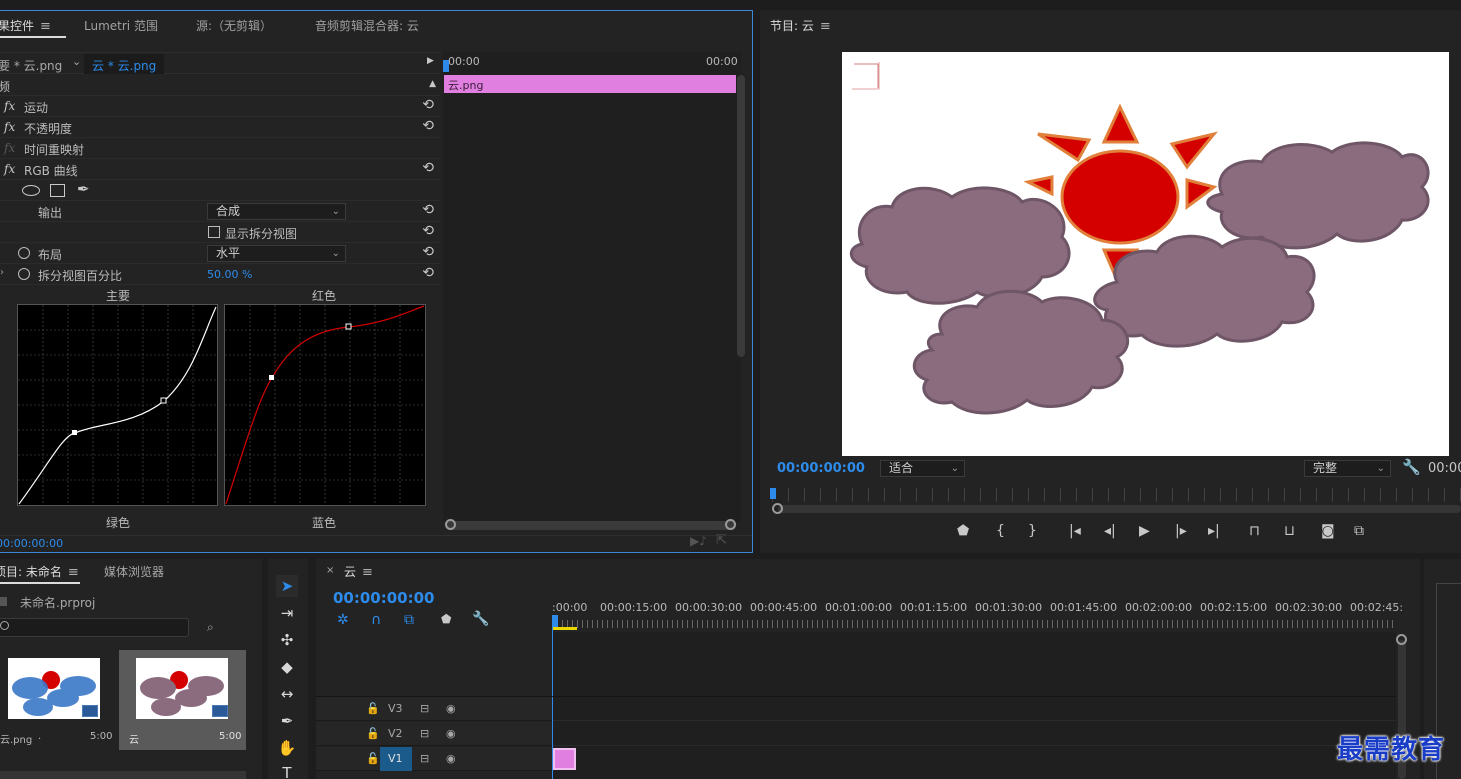 This screenshot has height=779, width=1461. What do you see at coordinates (721, 540) in the screenshot?
I see `share-icon: ⇱` at bounding box center [721, 540].